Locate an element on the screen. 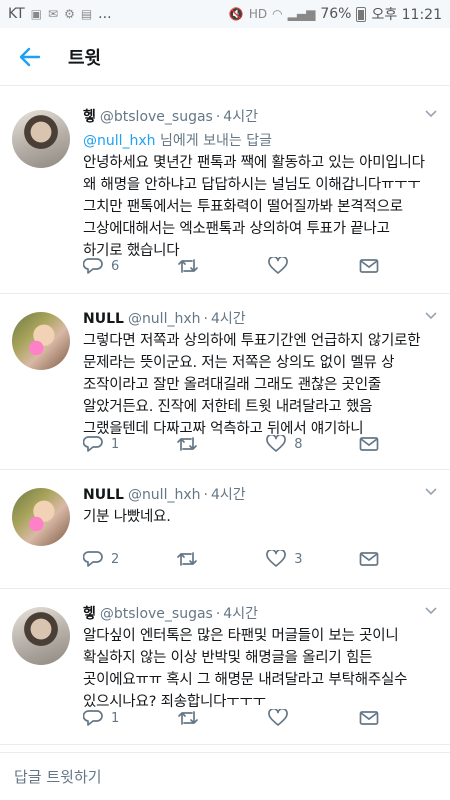  clock: 오후 11:21 is located at coordinates (406, 15).